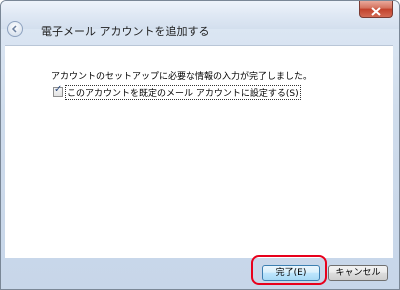 Image resolution: width=400 pixels, height=290 pixels. I want to click on default-account-checkbox-label: このアカウントを既定のメール アカウントに設定する(S), so click(183, 92).